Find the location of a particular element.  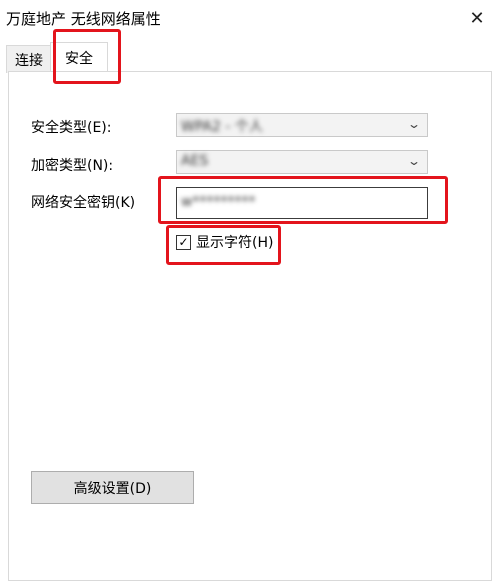

show-characters-checkbox: ✓ is located at coordinates (183, 242).